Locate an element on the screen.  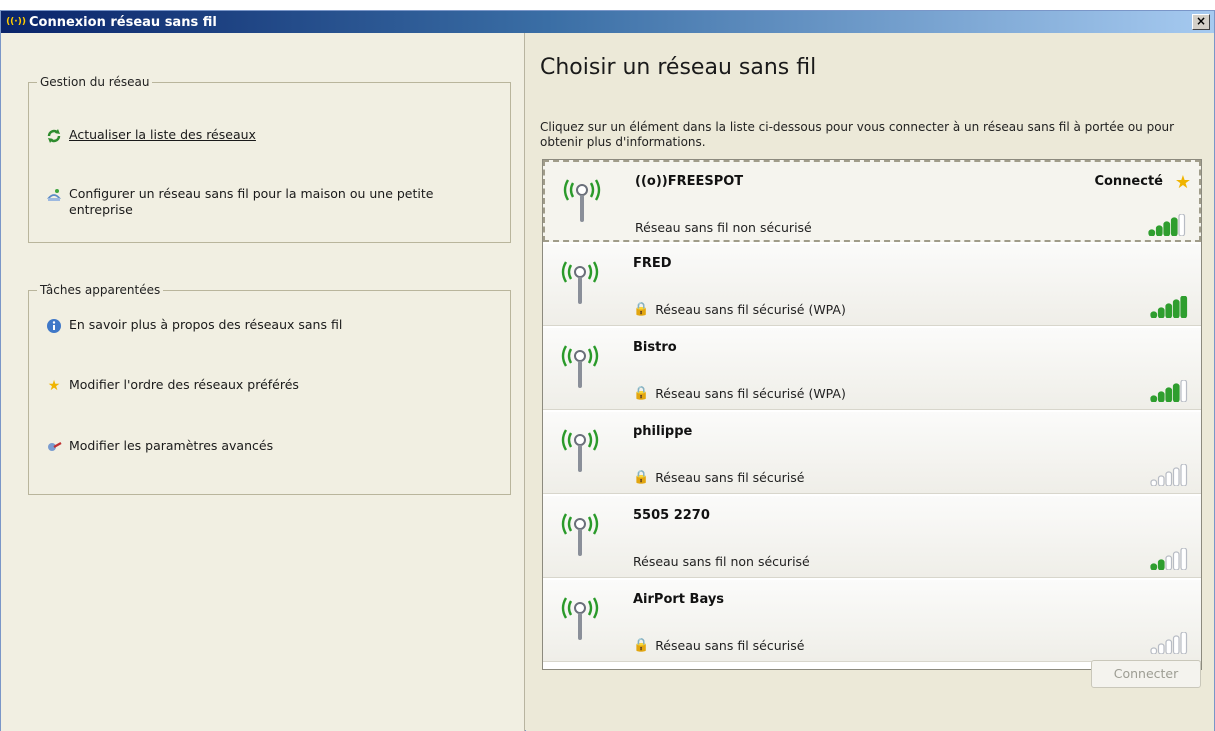
group-legend: Gestion du réseau is located at coordinates (95, 82).